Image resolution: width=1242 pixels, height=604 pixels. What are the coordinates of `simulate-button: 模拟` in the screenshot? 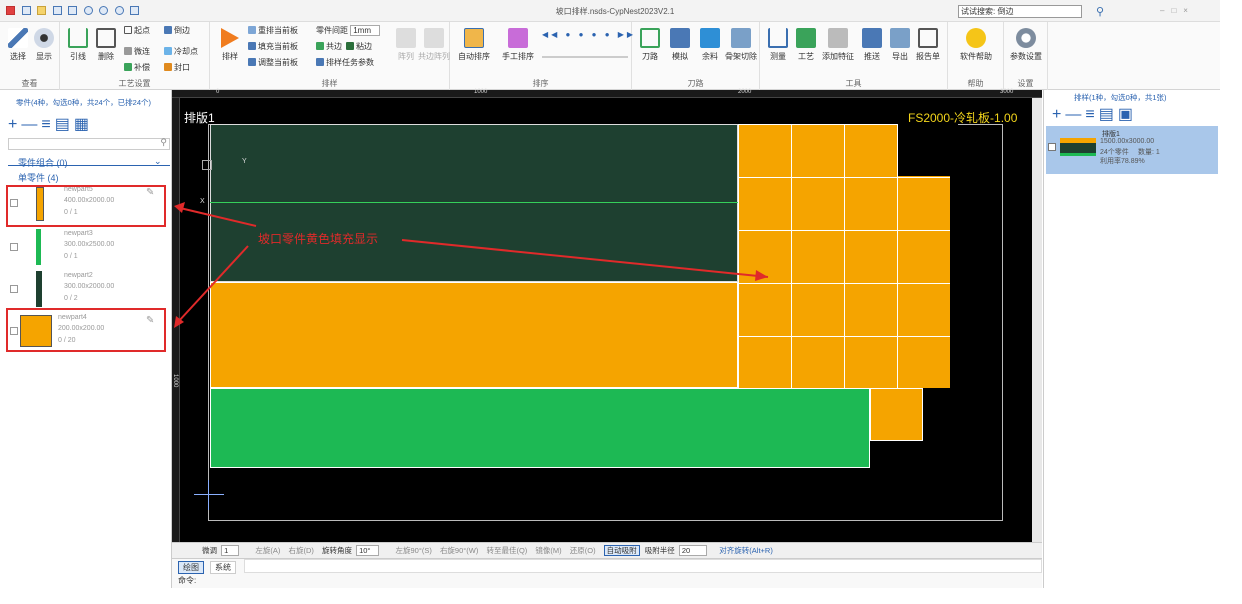 It's located at (680, 45).